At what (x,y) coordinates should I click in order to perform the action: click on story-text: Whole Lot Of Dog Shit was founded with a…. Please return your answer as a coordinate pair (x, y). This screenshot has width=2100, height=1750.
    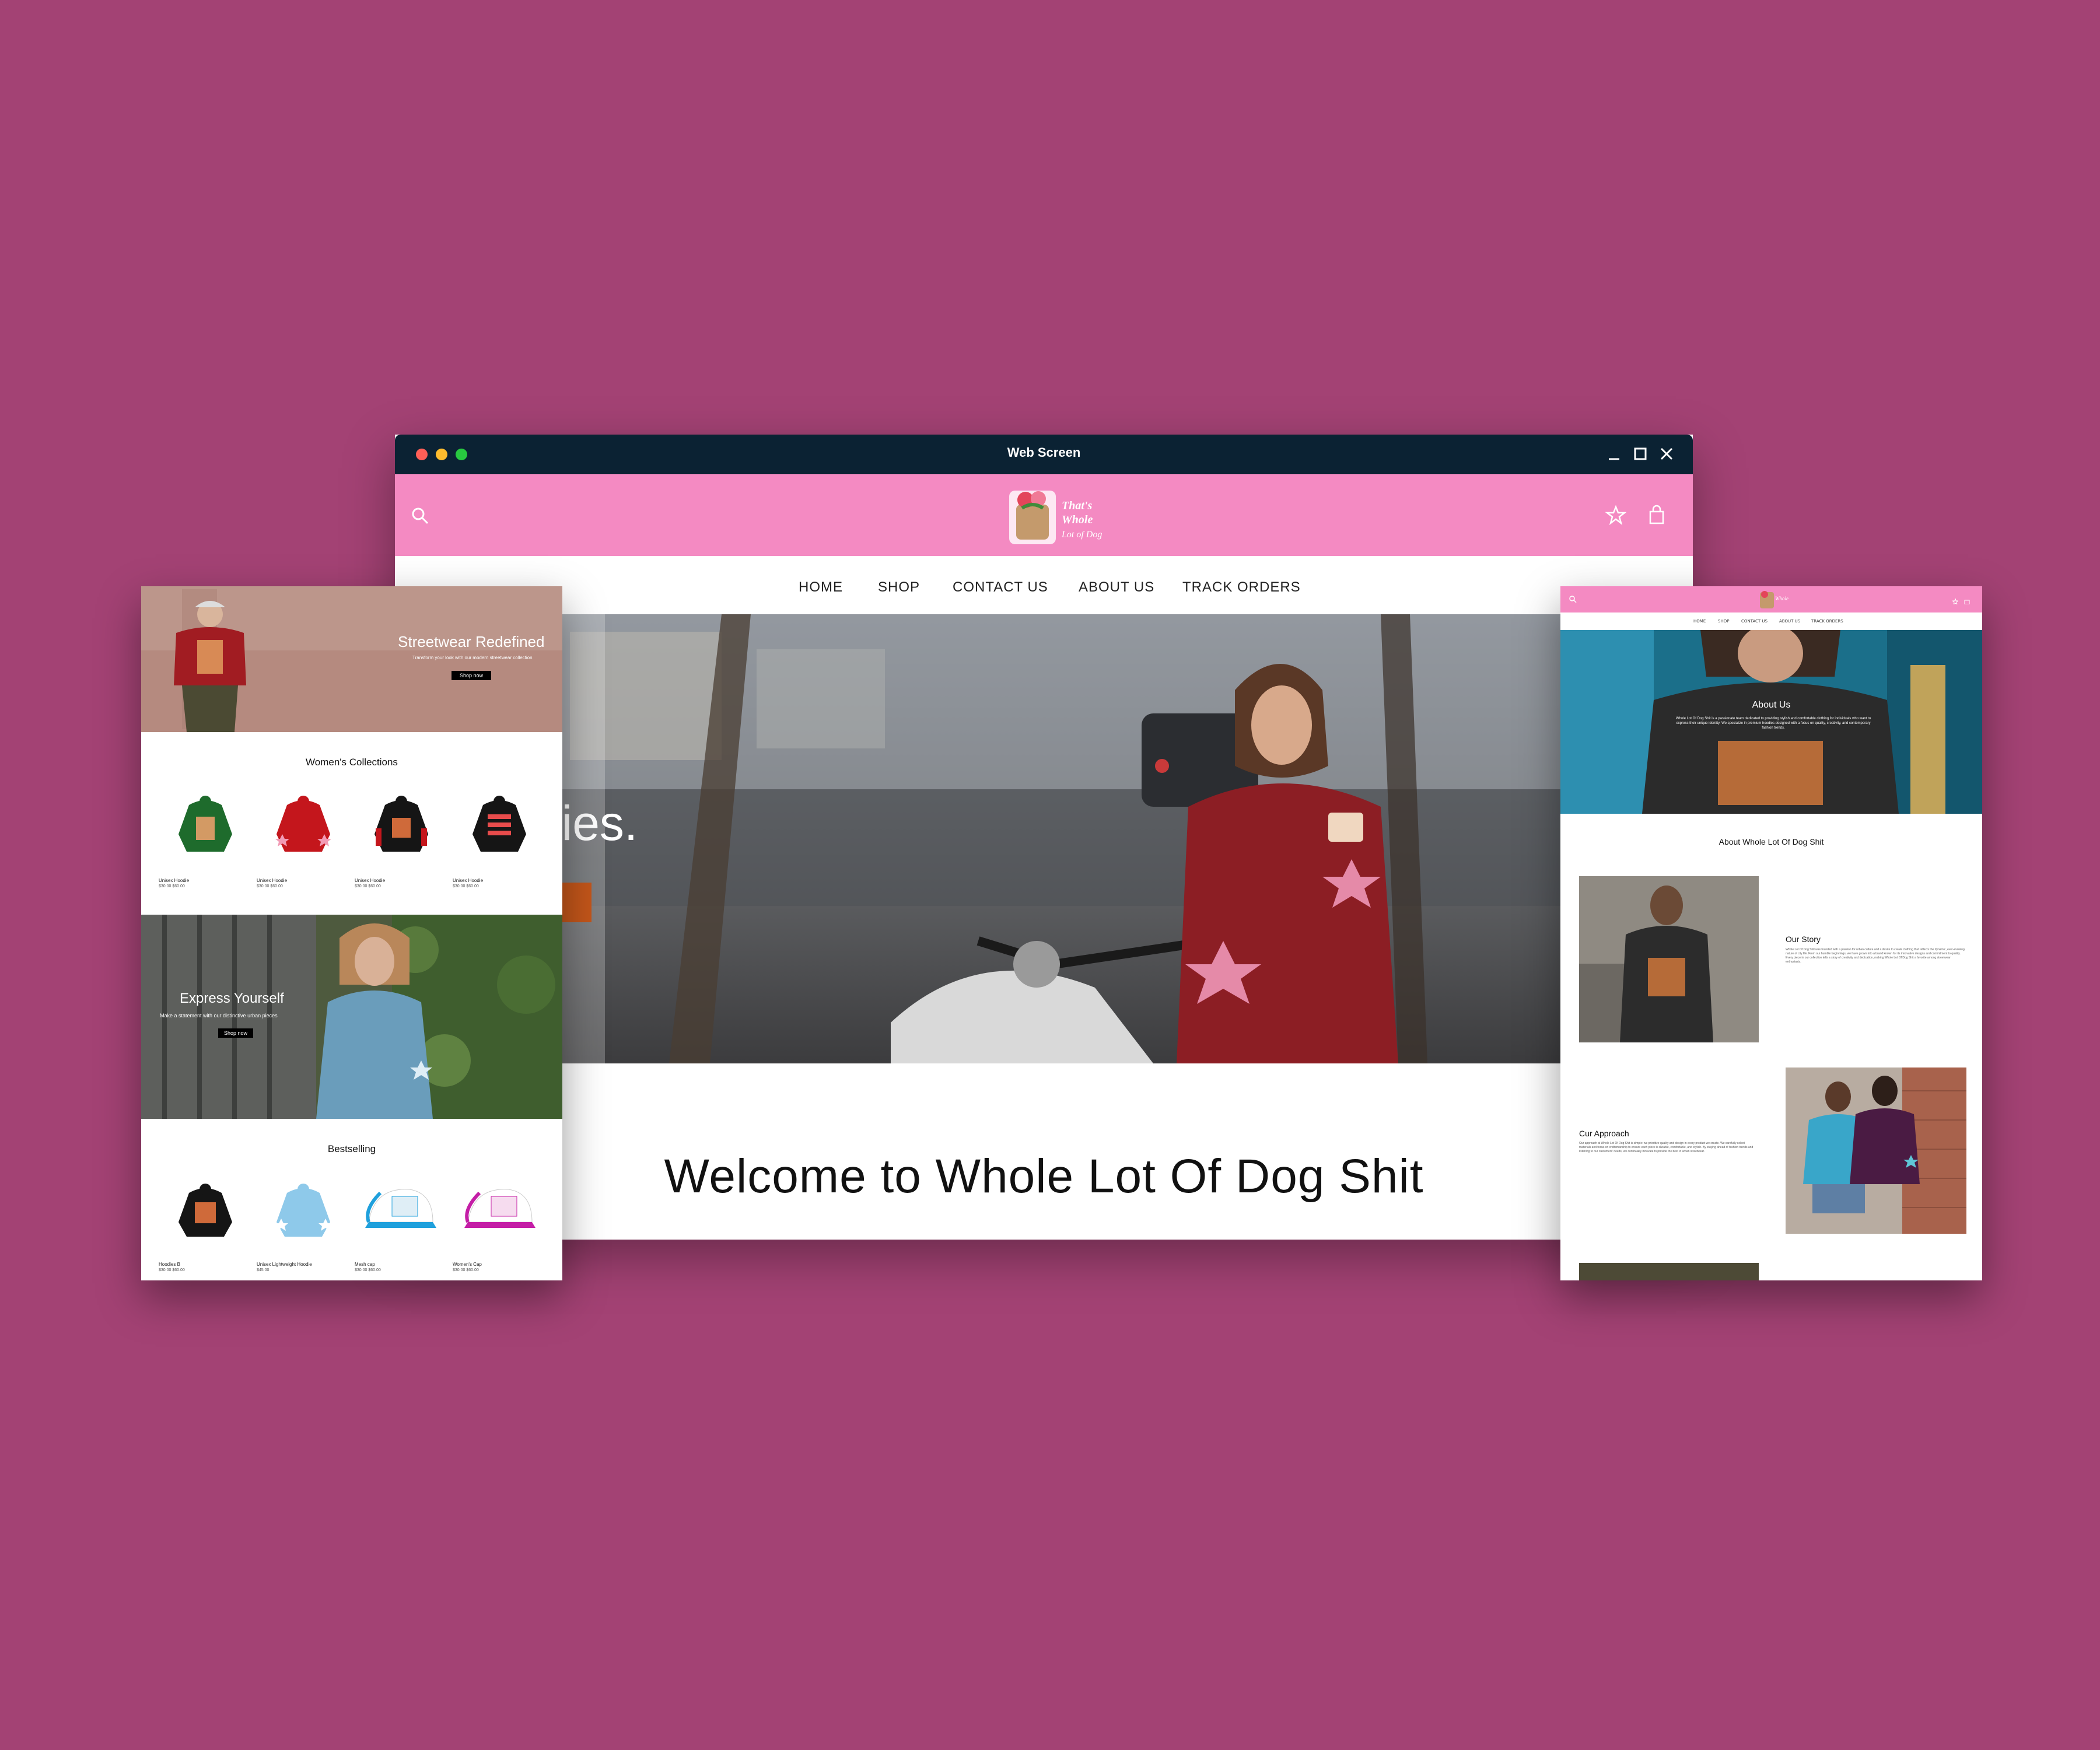
    Looking at the image, I should click on (1875, 956).